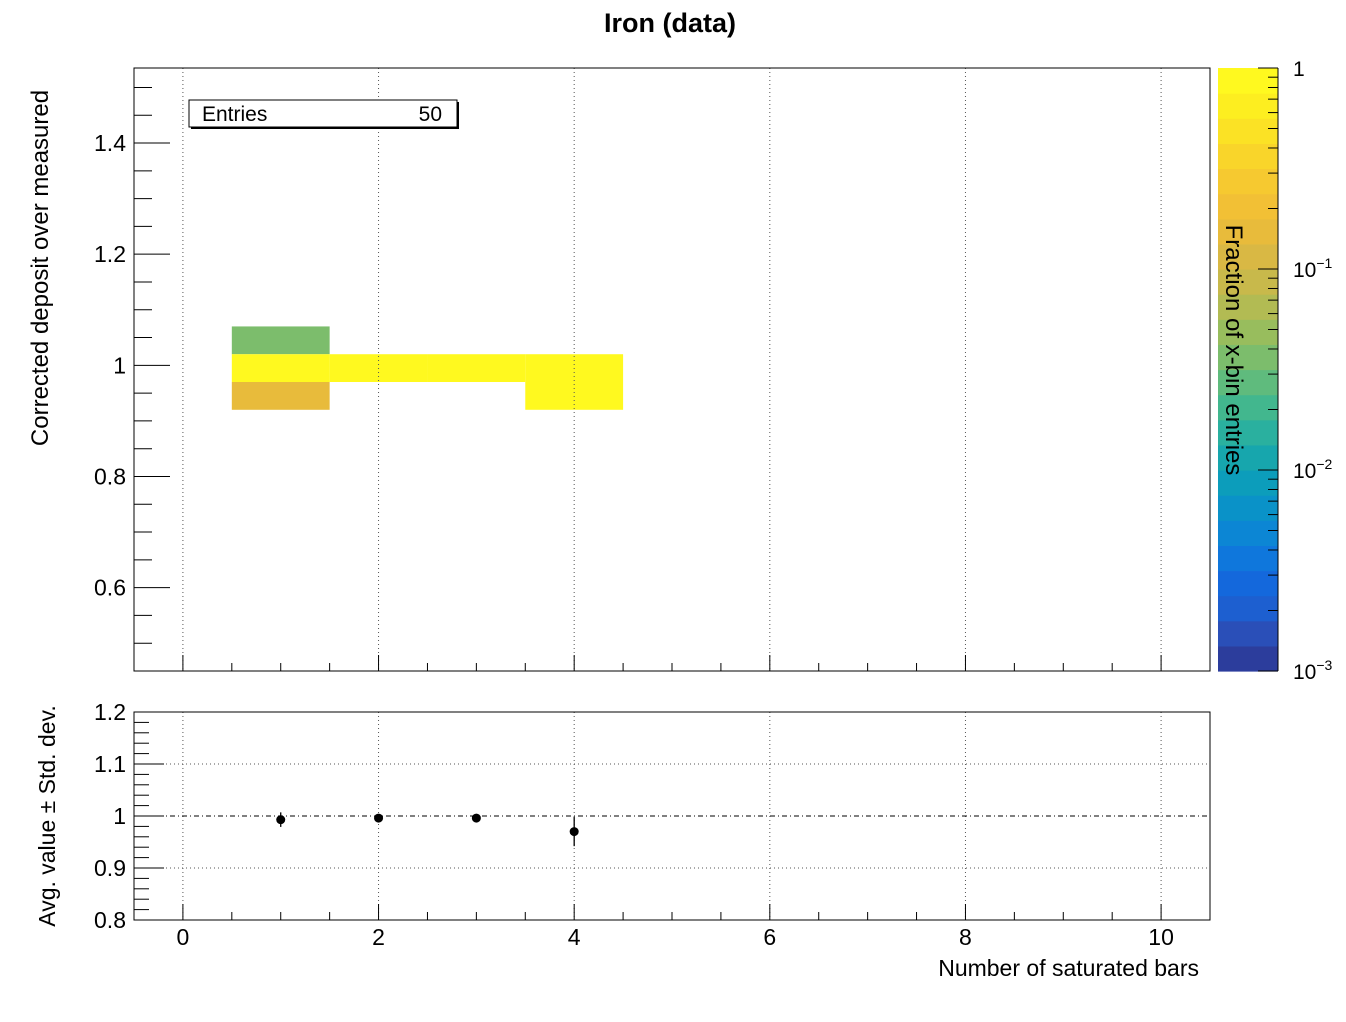 The height and width of the screenshot is (1022, 1346). I want to click on x-tick-label: 4, so click(574, 937).